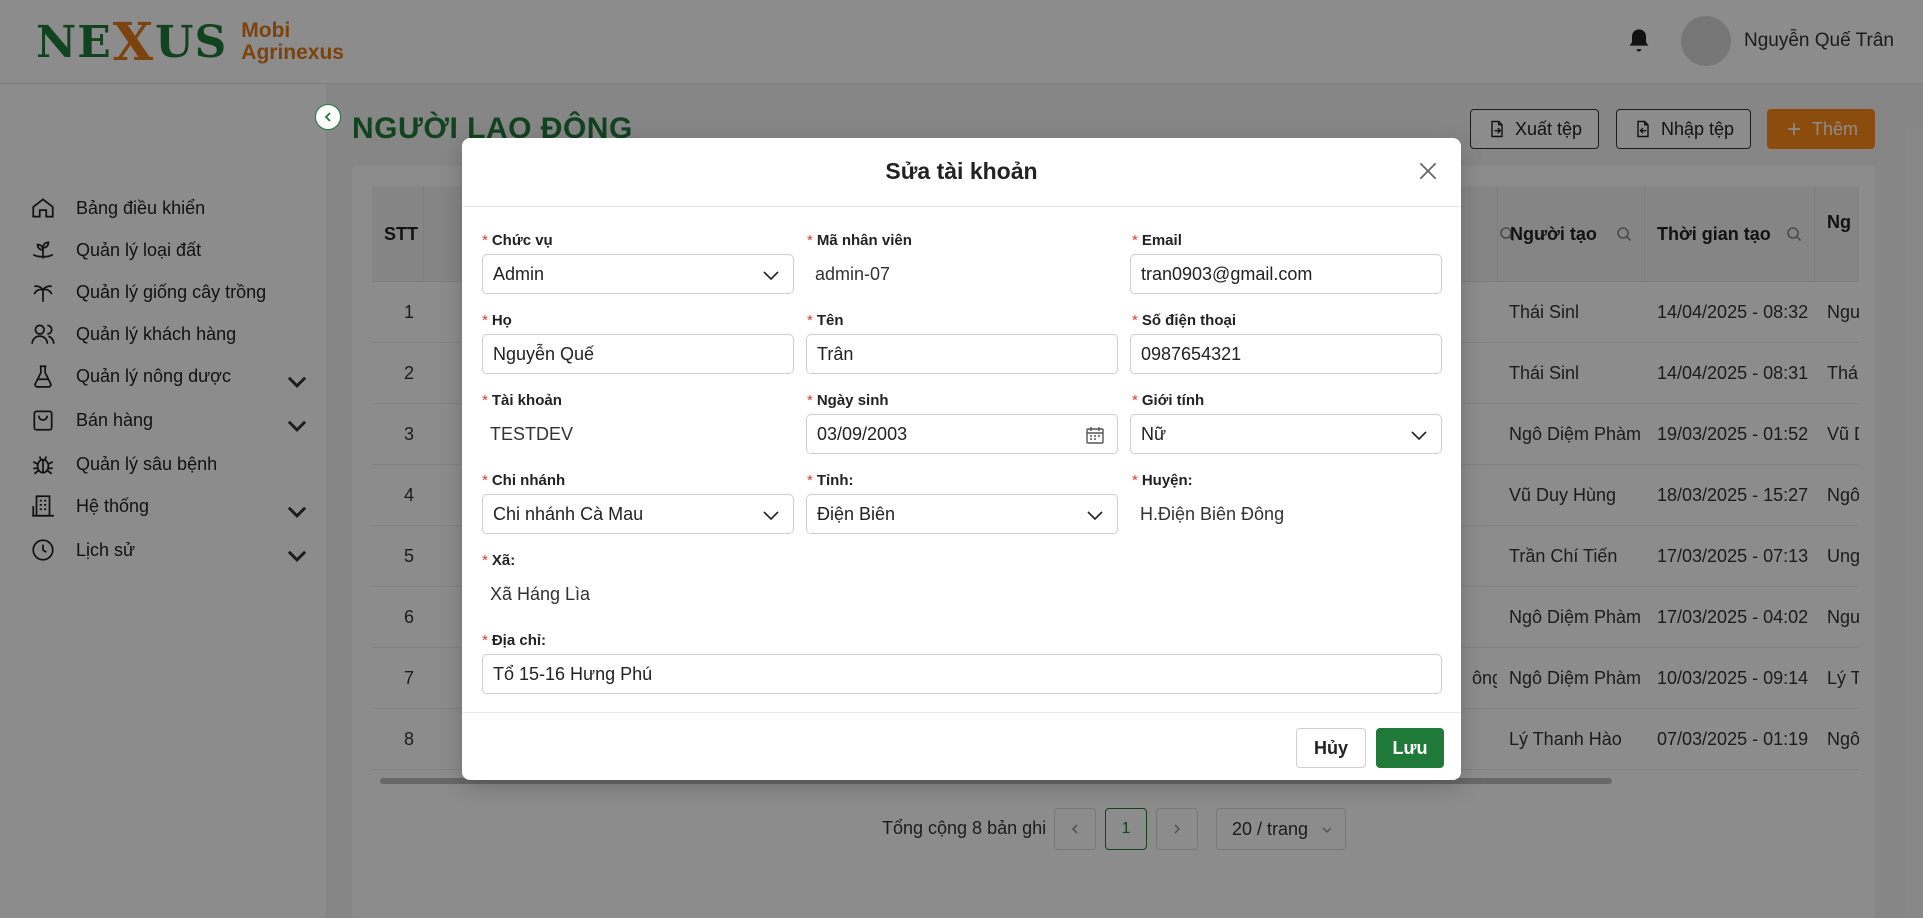 The height and width of the screenshot is (918, 1923). Describe the element at coordinates (1410, 748) in the screenshot. I see `save-button: Lưu` at that location.